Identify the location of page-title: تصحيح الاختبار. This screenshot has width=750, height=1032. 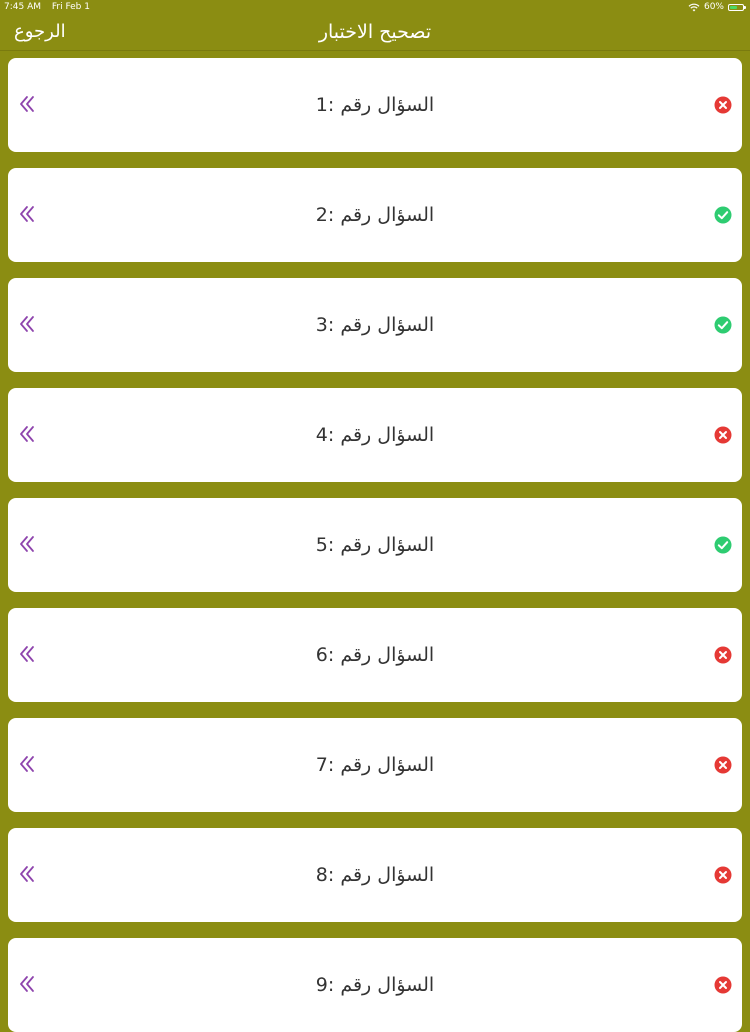
(375, 32).